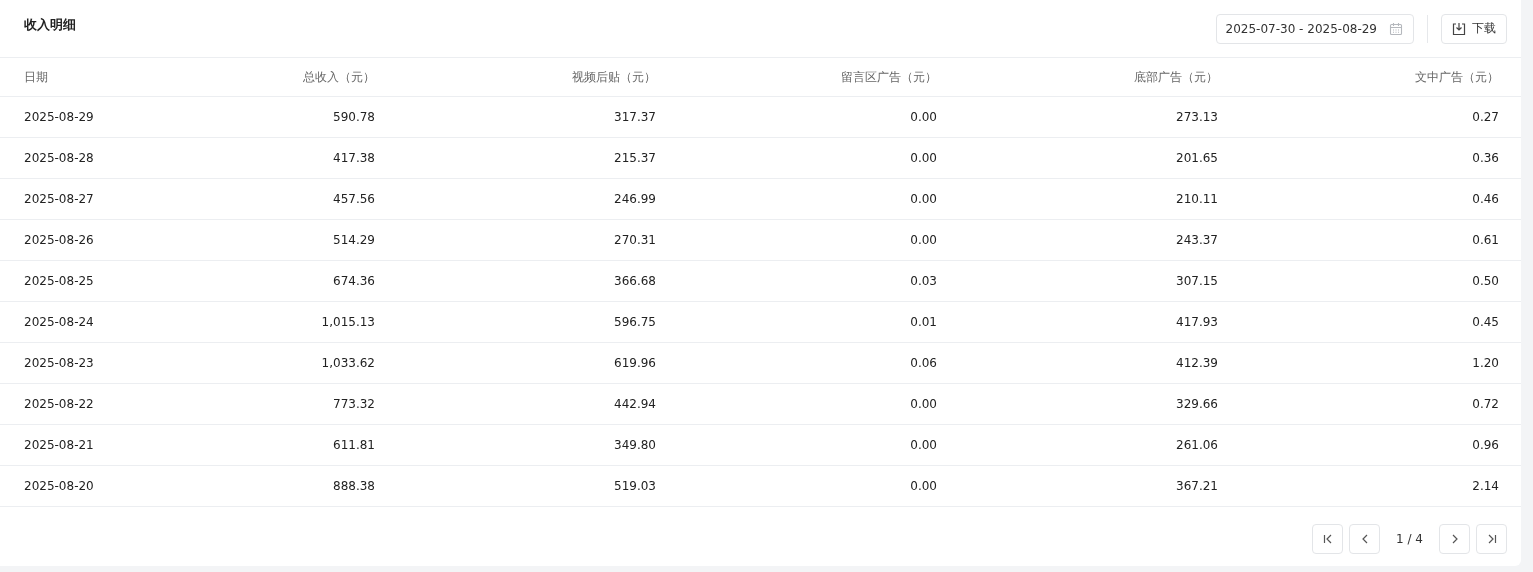 The height and width of the screenshot is (572, 1533). What do you see at coordinates (1456, 77) in the screenshot?
I see `column-header: 文中广告（元）` at bounding box center [1456, 77].